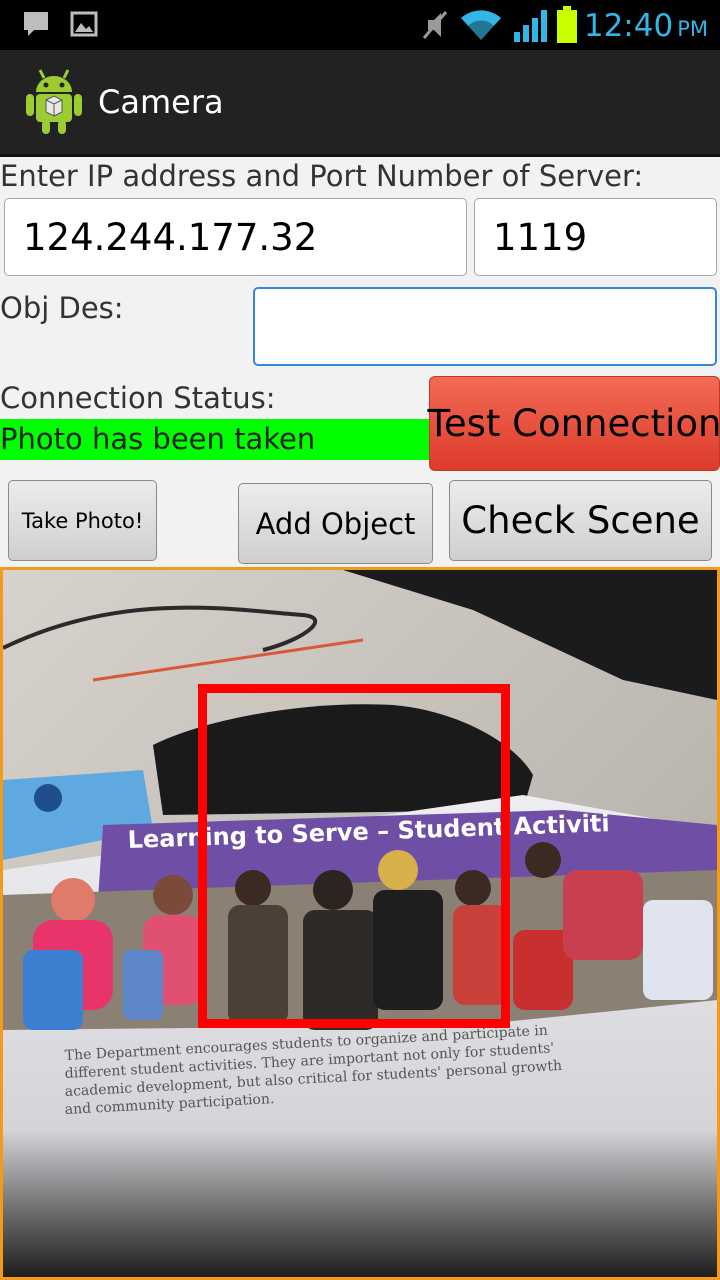  Describe the element at coordinates (628, 26) in the screenshot. I see `clock-time: 12:40` at that location.